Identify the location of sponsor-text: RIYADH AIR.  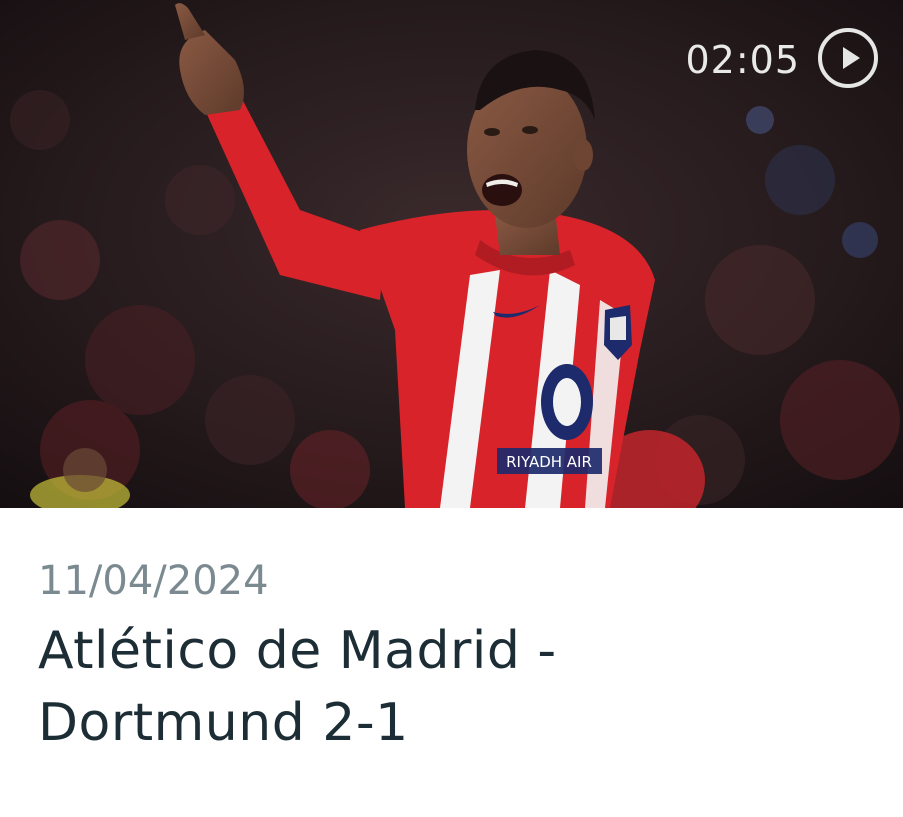
(549, 462).